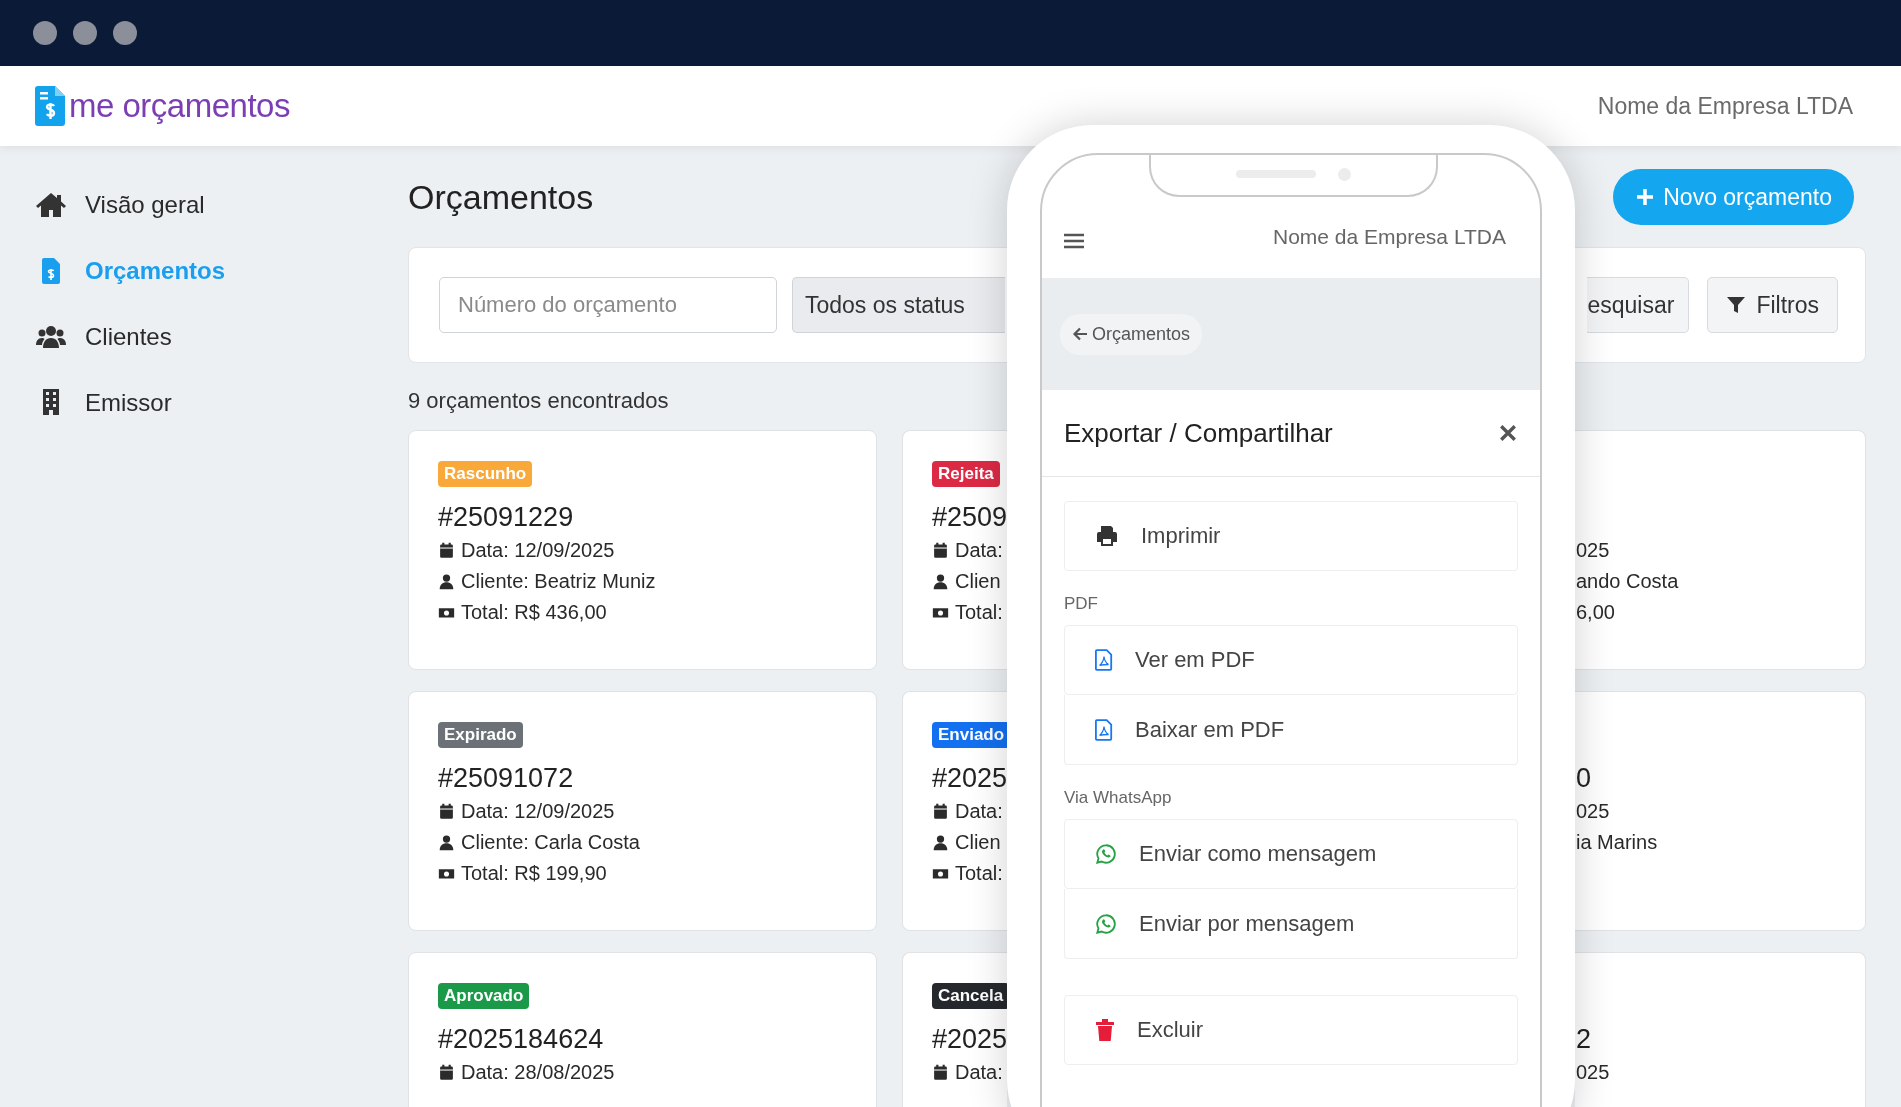 This screenshot has height=1107, width=1901. I want to click on sidebar-item: Emissor, so click(185, 403).